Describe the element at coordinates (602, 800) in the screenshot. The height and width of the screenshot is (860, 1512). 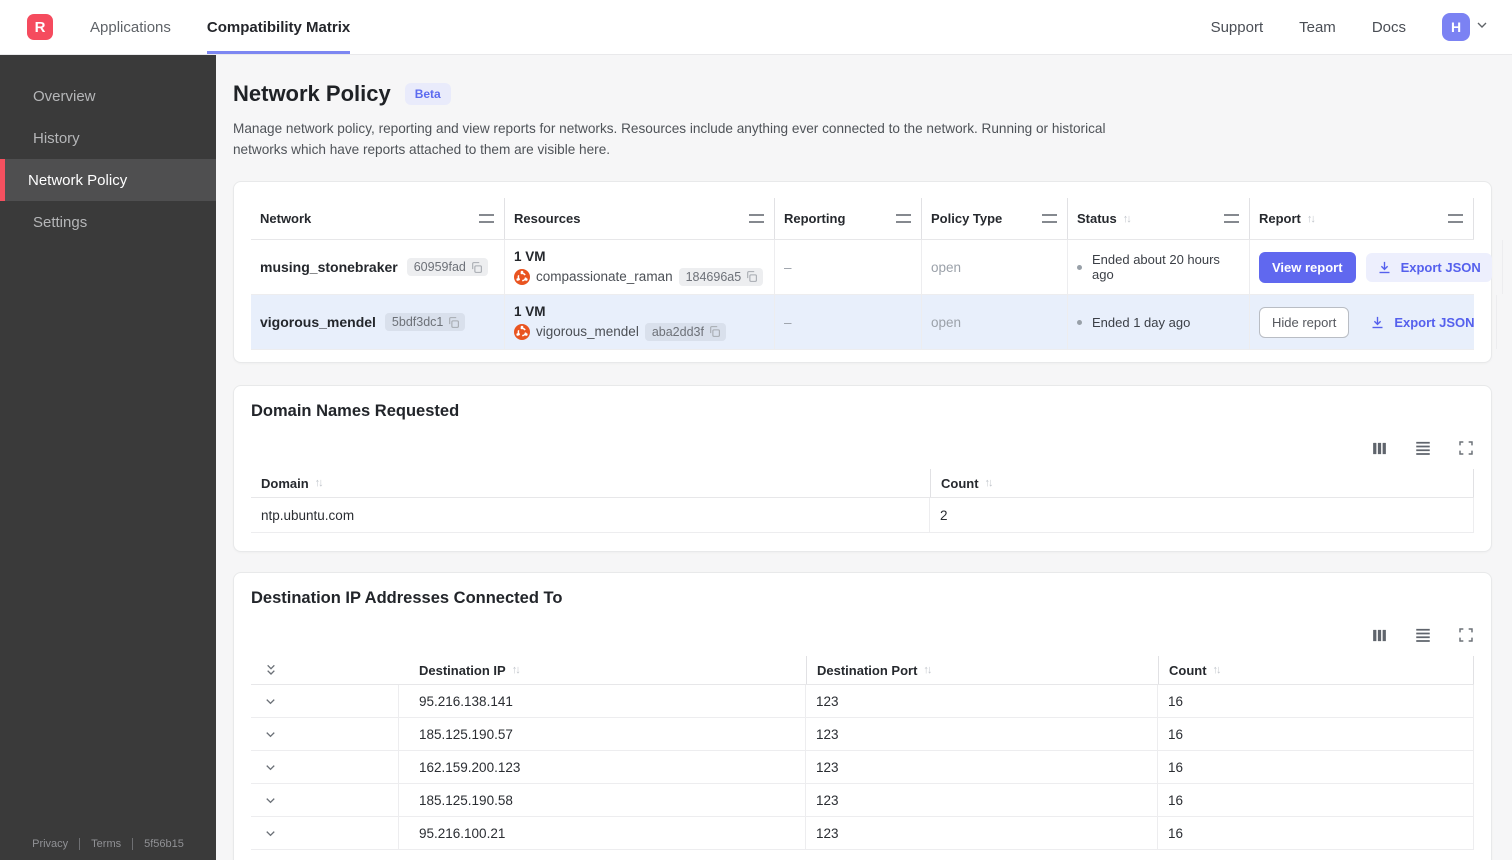
I see `destination-ip-cell: 185.125.190.58` at that location.